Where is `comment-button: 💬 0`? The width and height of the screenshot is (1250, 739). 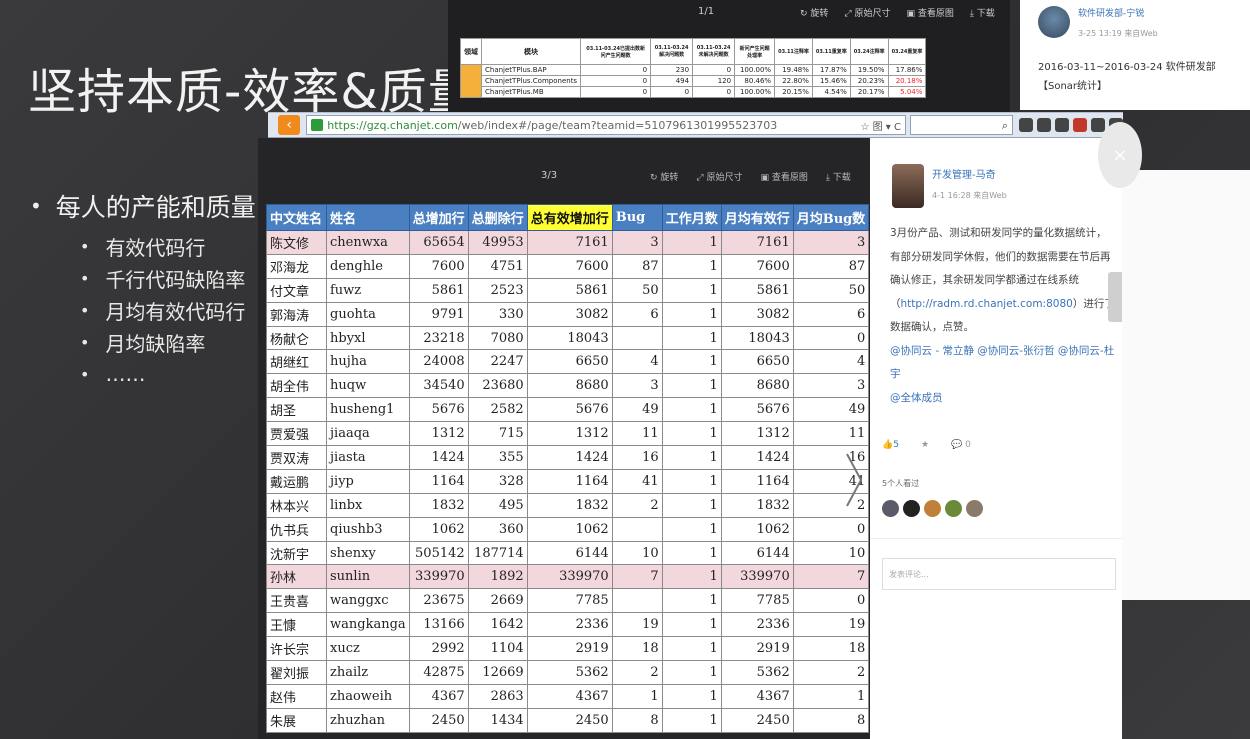 comment-button: 💬 0 is located at coordinates (961, 445).